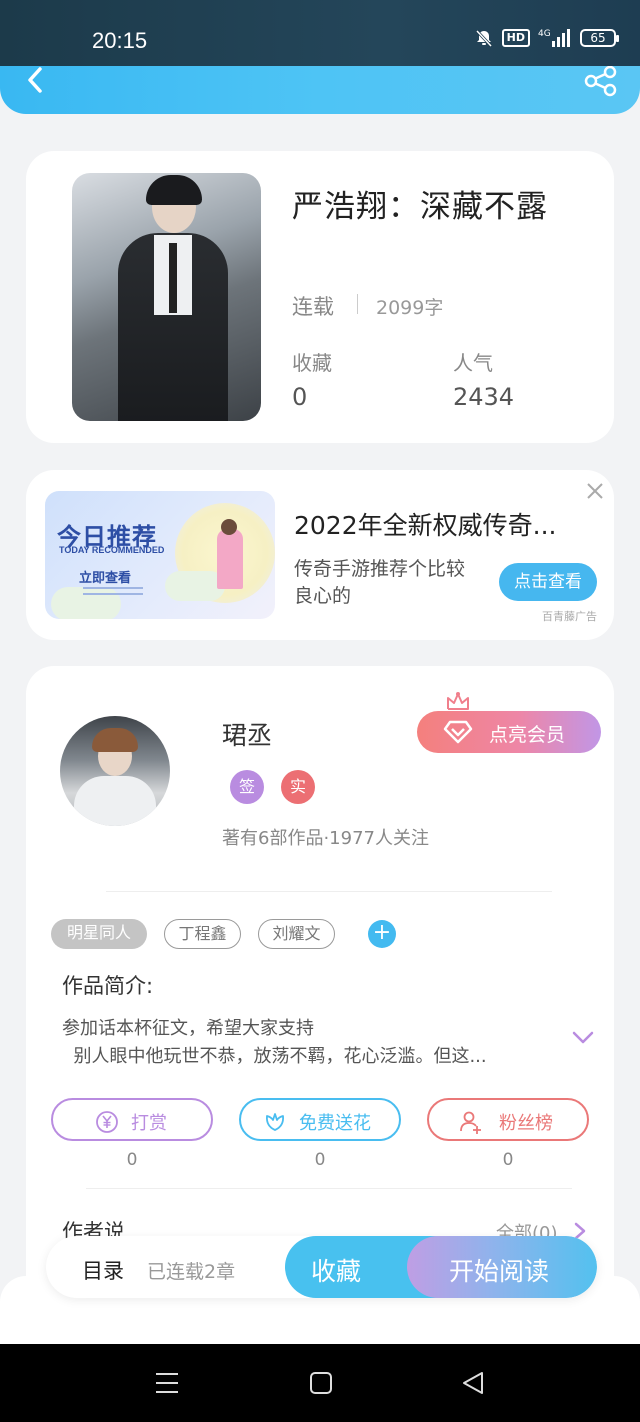 The image size is (640, 1422). I want to click on expand-intro-button, so click(583, 1037).